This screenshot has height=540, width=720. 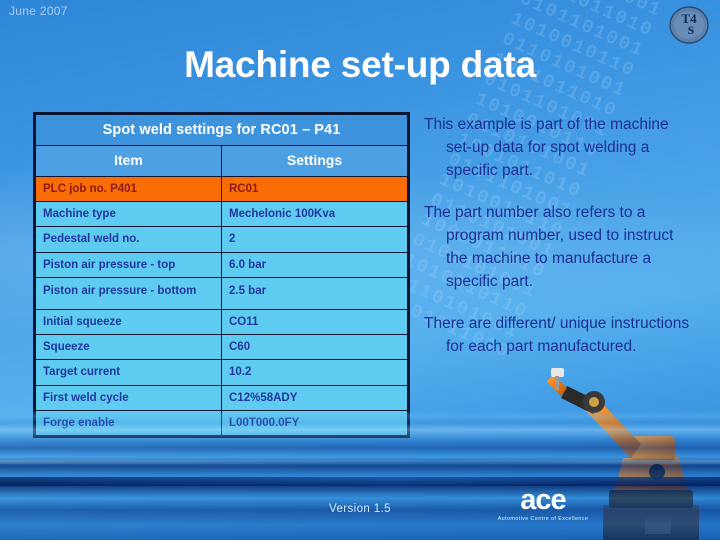 I want to click on table-row: Piston air pressure - top 6.0 bar, so click(x=221, y=265).